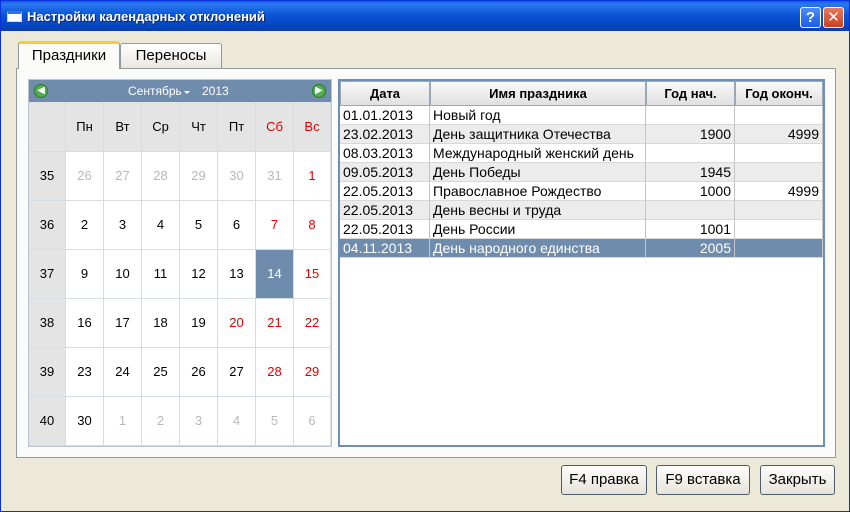  What do you see at coordinates (85, 323) in the screenshot?
I see `calendar-day: 16` at bounding box center [85, 323].